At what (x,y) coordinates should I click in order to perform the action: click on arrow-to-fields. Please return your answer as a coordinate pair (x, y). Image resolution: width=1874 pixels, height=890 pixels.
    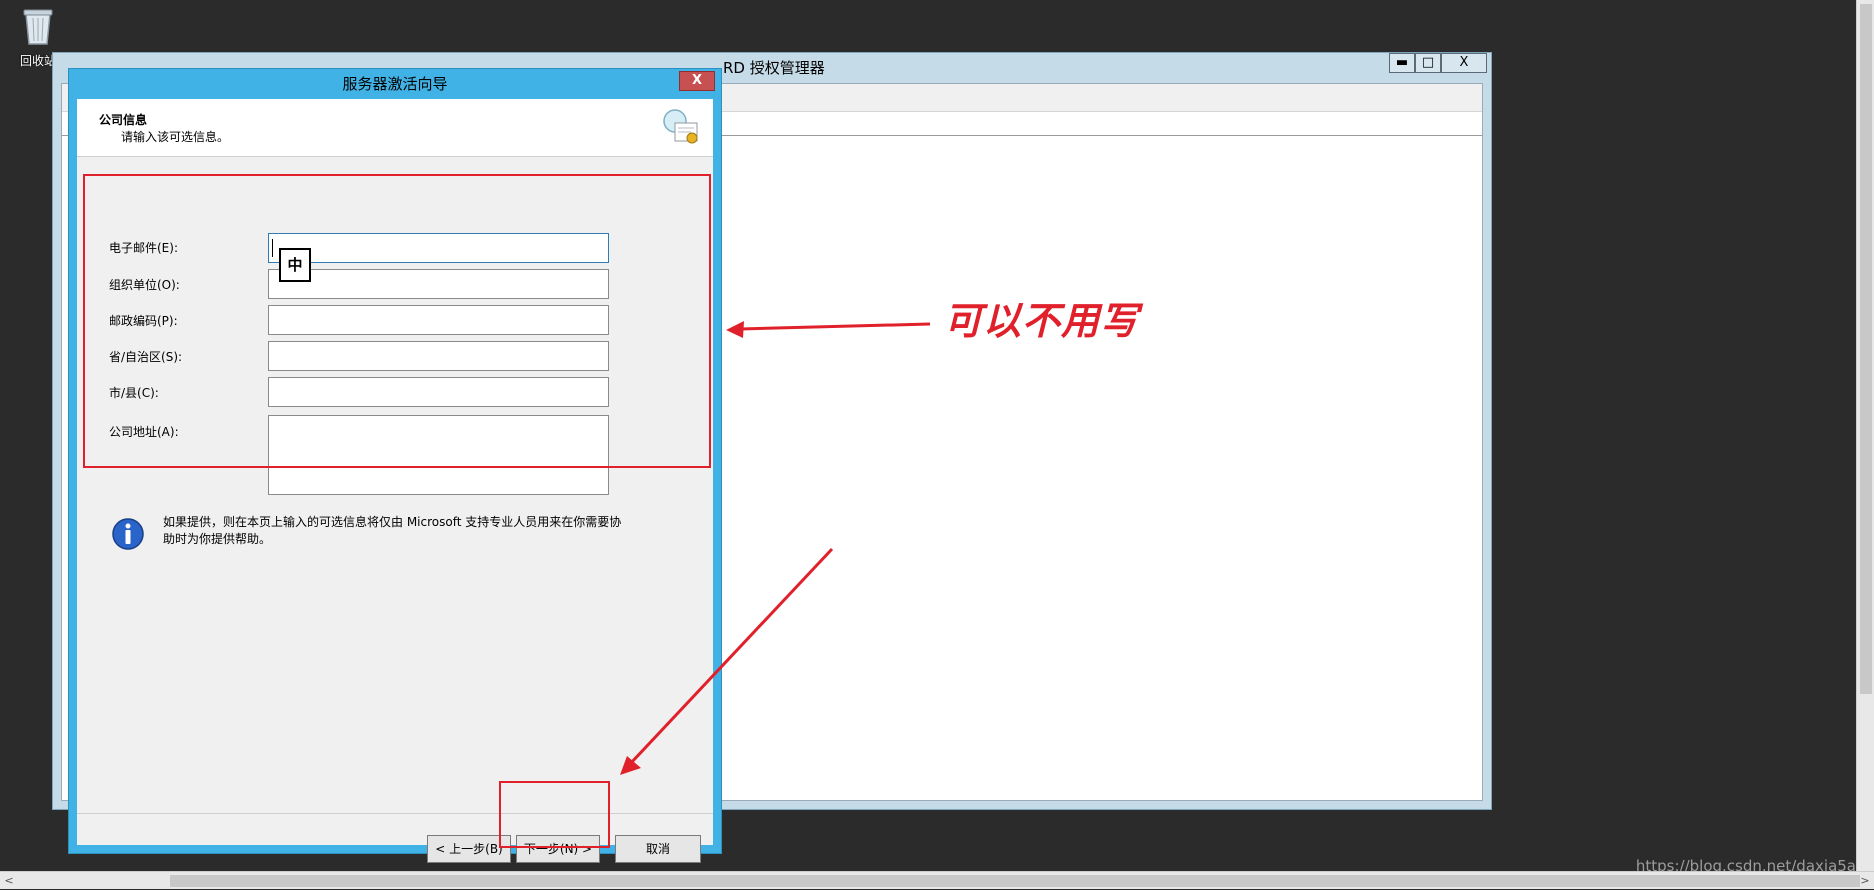
    Looking at the image, I should click on (828, 329).